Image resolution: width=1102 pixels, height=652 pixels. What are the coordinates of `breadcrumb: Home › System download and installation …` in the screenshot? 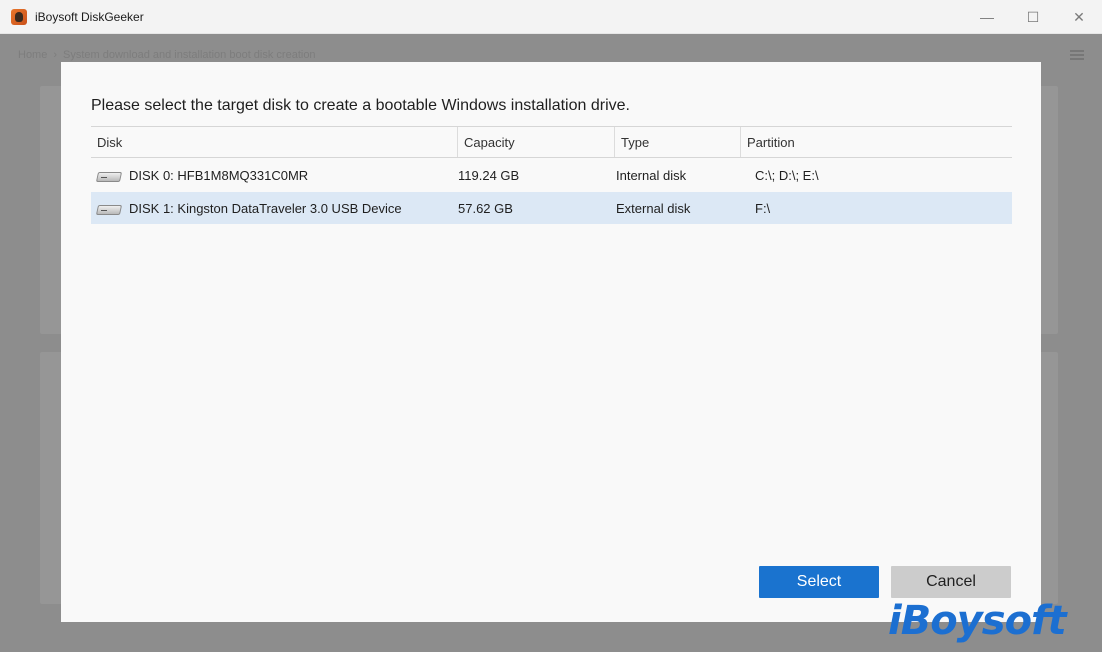 It's located at (167, 55).